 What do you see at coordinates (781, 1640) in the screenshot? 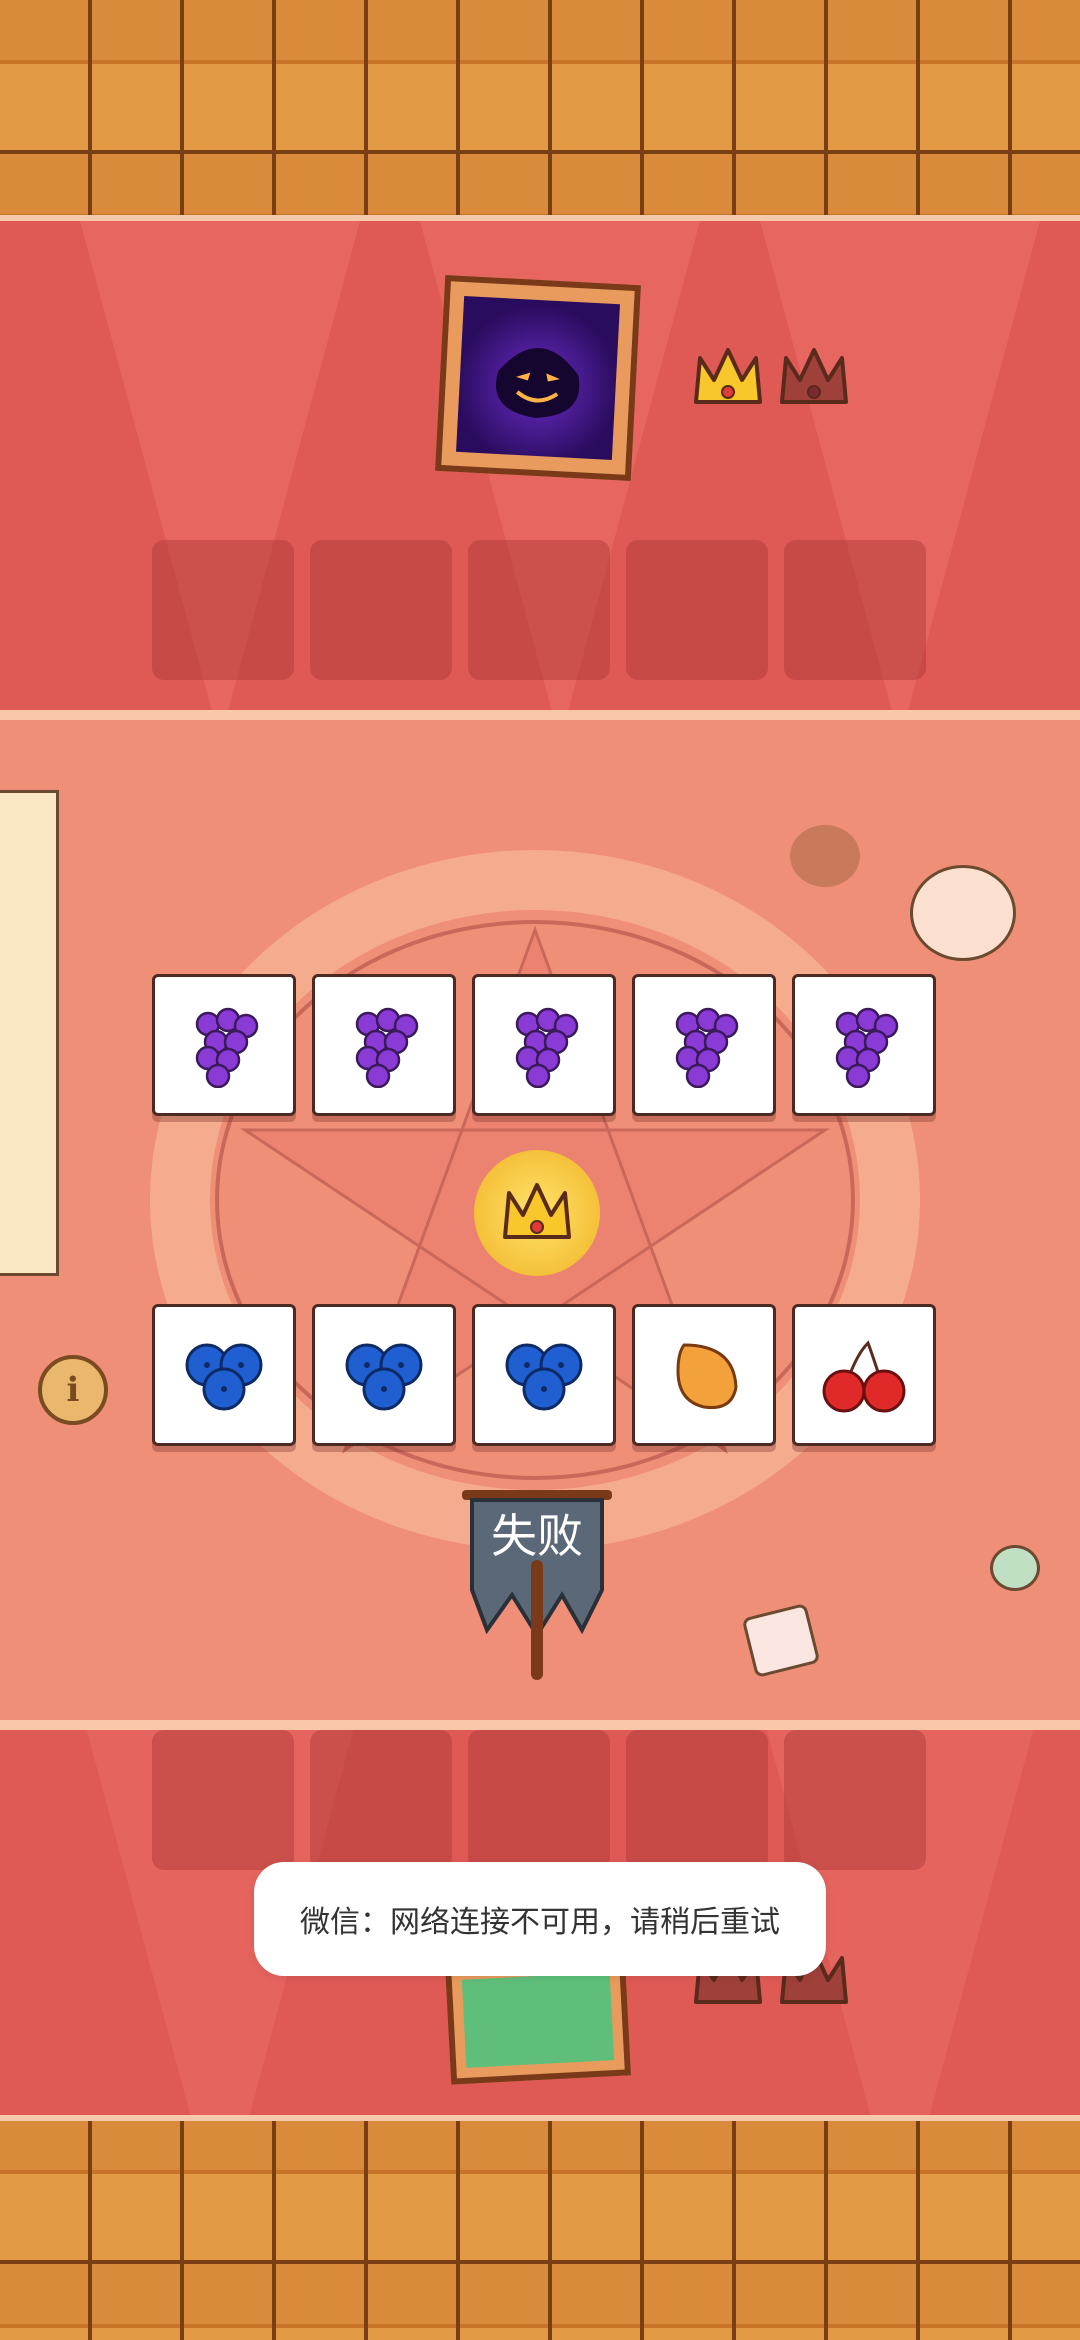
I see `marshmallow-decoration` at bounding box center [781, 1640].